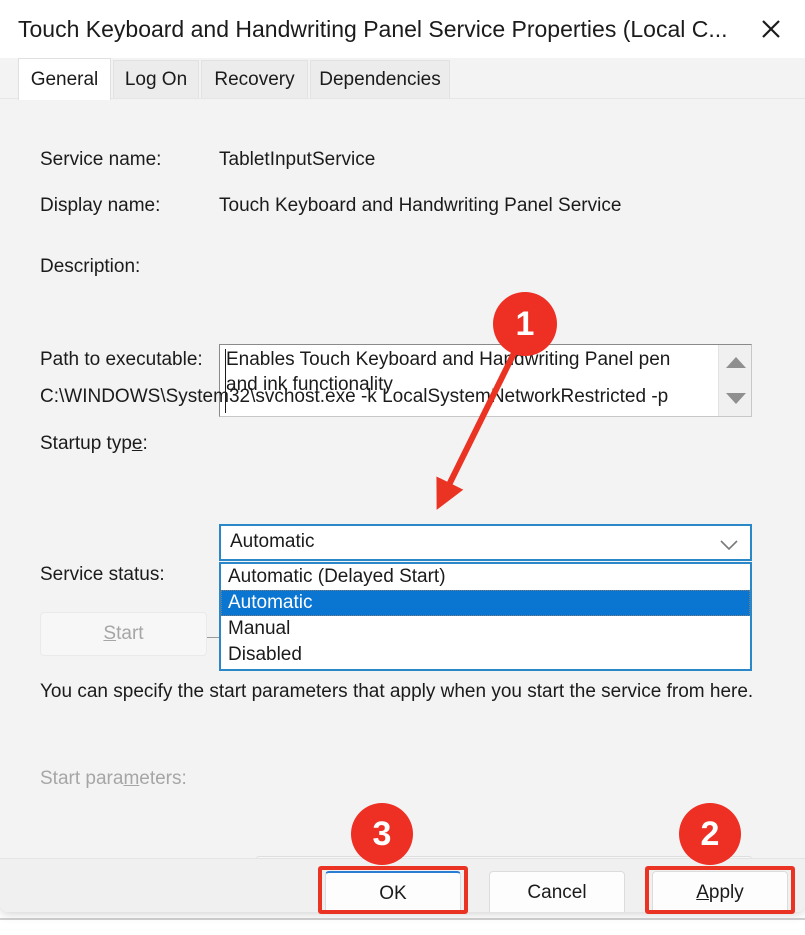 This screenshot has width=805, height=935. What do you see at coordinates (710, 834) in the screenshot?
I see `annotation-badge-2: 2` at bounding box center [710, 834].